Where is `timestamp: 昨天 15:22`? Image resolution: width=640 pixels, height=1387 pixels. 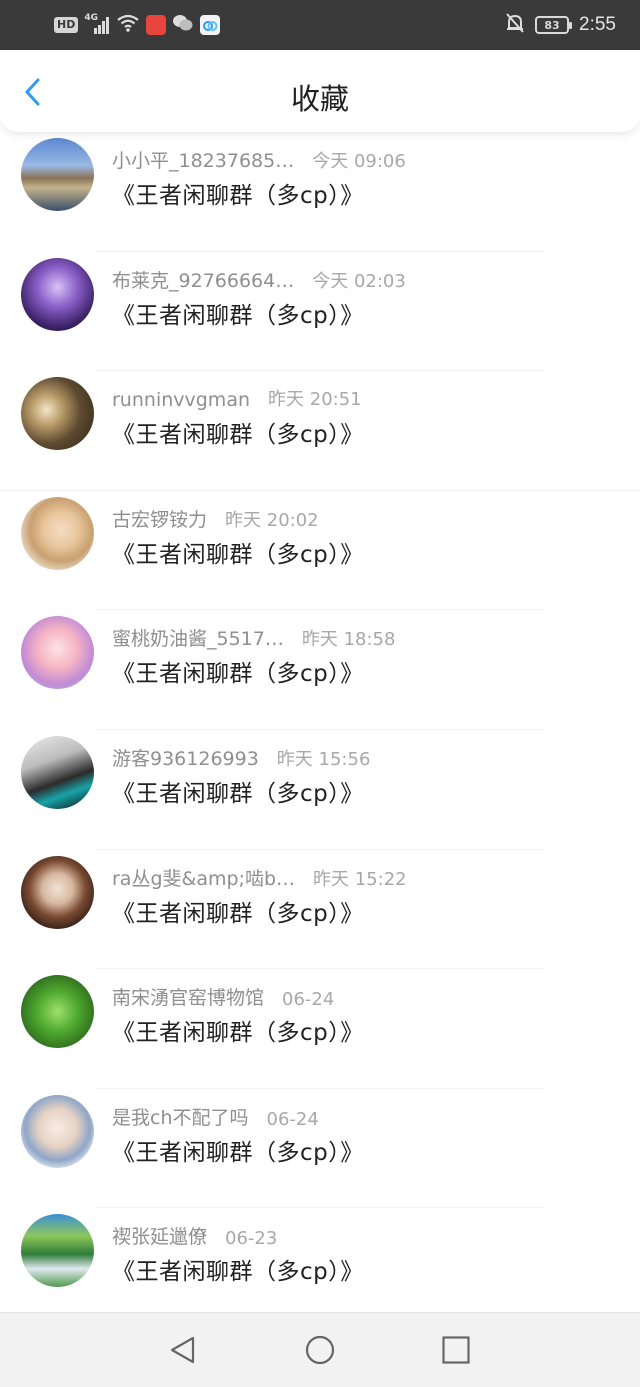 timestamp: 昨天 15:22 is located at coordinates (360, 879).